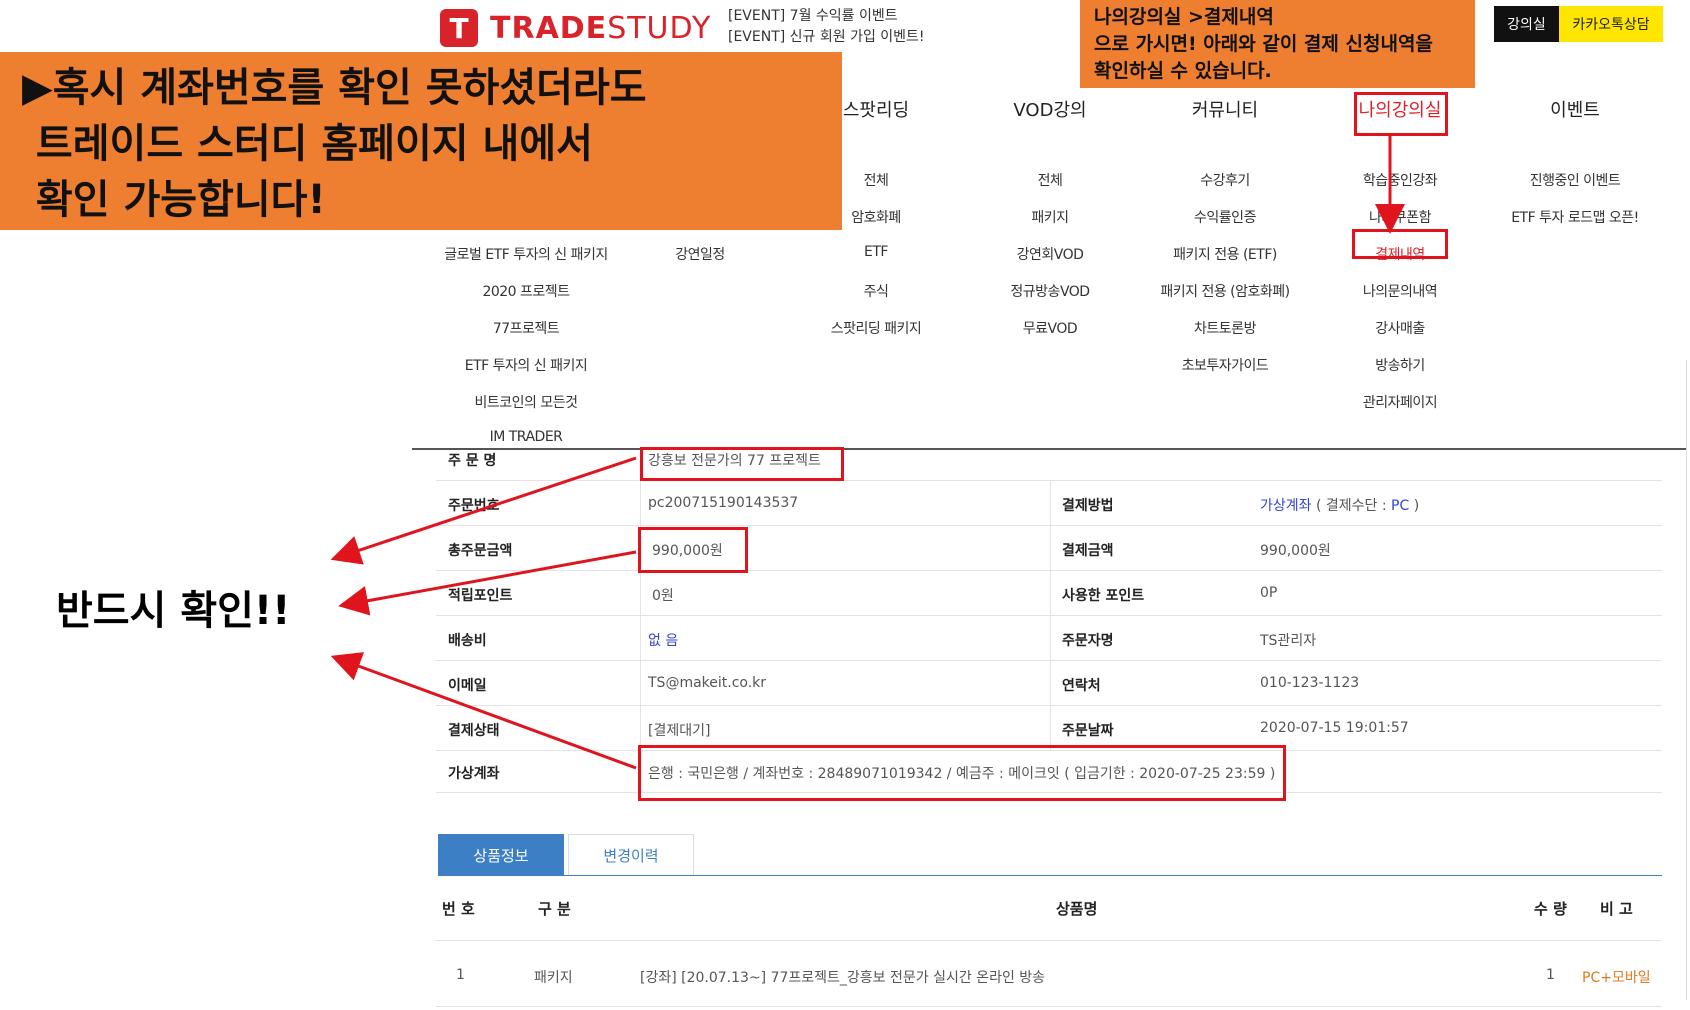 The height and width of the screenshot is (1010, 1690). I want to click on menu-item: 진행중인 이벤트, so click(1575, 180).